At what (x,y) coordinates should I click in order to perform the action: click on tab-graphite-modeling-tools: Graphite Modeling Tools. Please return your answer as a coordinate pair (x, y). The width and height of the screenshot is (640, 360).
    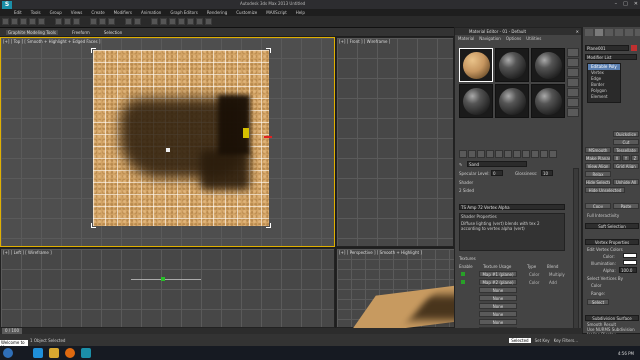
    Looking at the image, I should click on (32, 32).